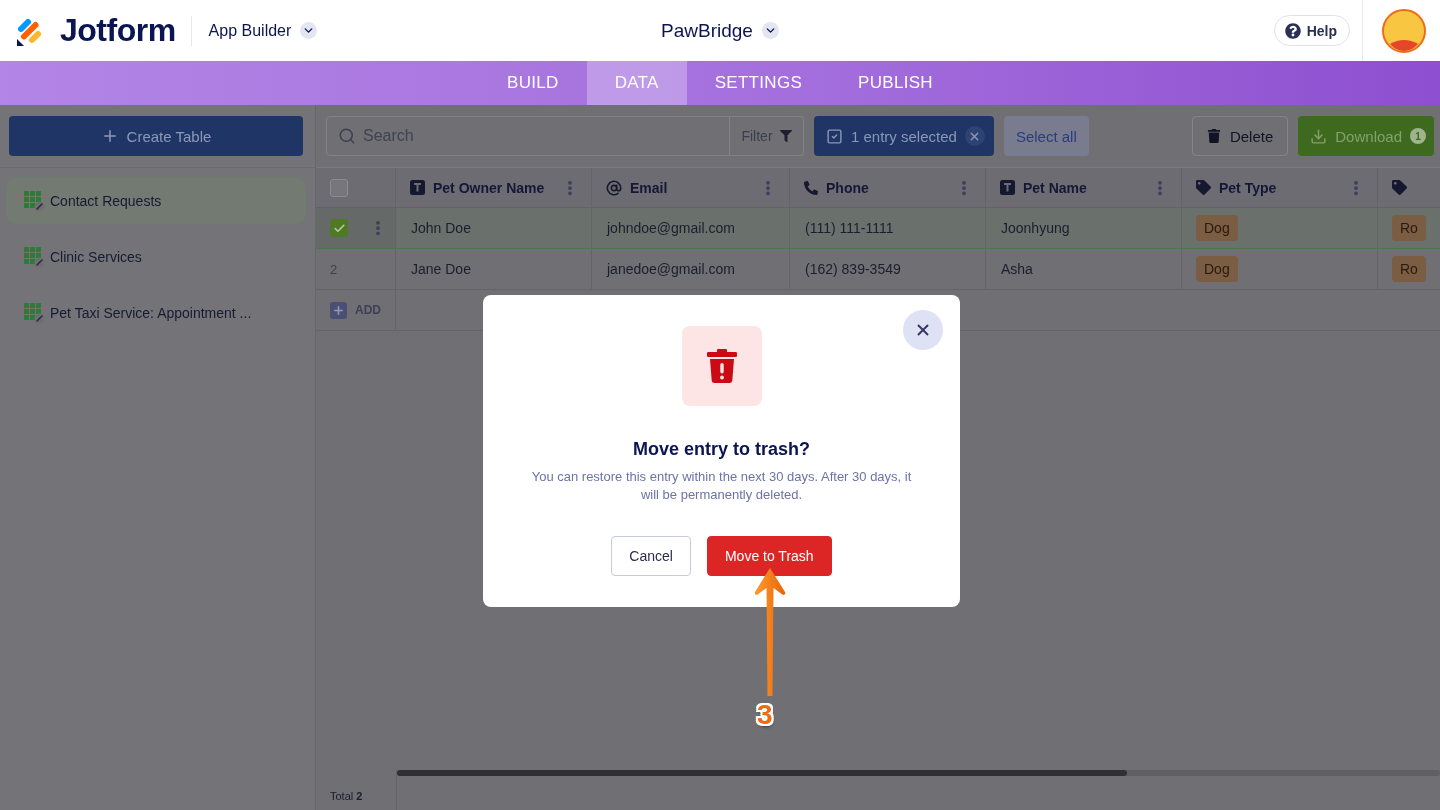 This screenshot has width=1440, height=810. I want to click on column-title: Pet Owner Name, so click(489, 187).